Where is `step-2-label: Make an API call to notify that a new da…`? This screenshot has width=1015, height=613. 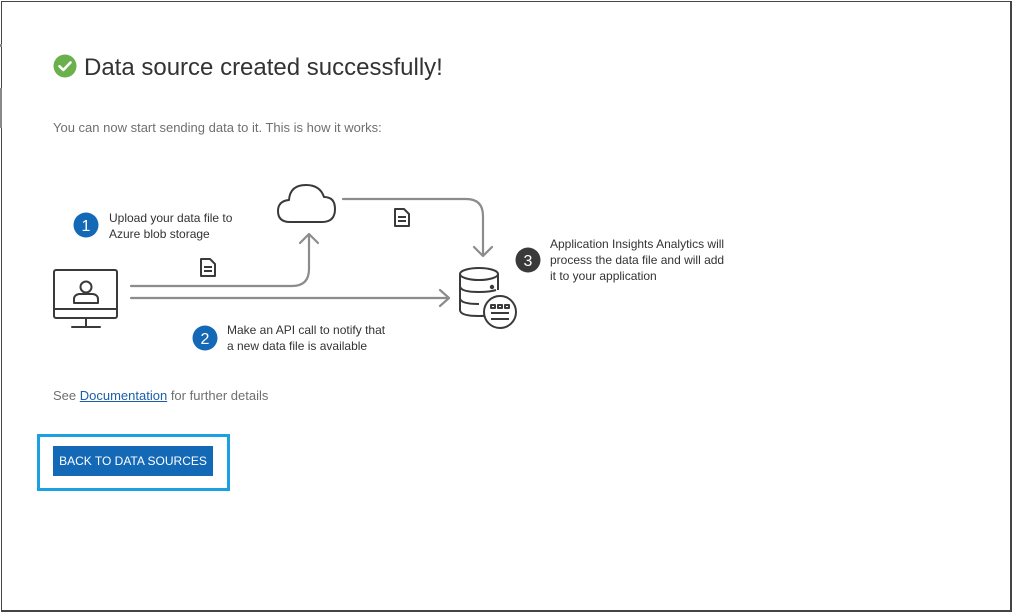
step-2-label: Make an API call to notify that a new da… is located at coordinates (306, 338).